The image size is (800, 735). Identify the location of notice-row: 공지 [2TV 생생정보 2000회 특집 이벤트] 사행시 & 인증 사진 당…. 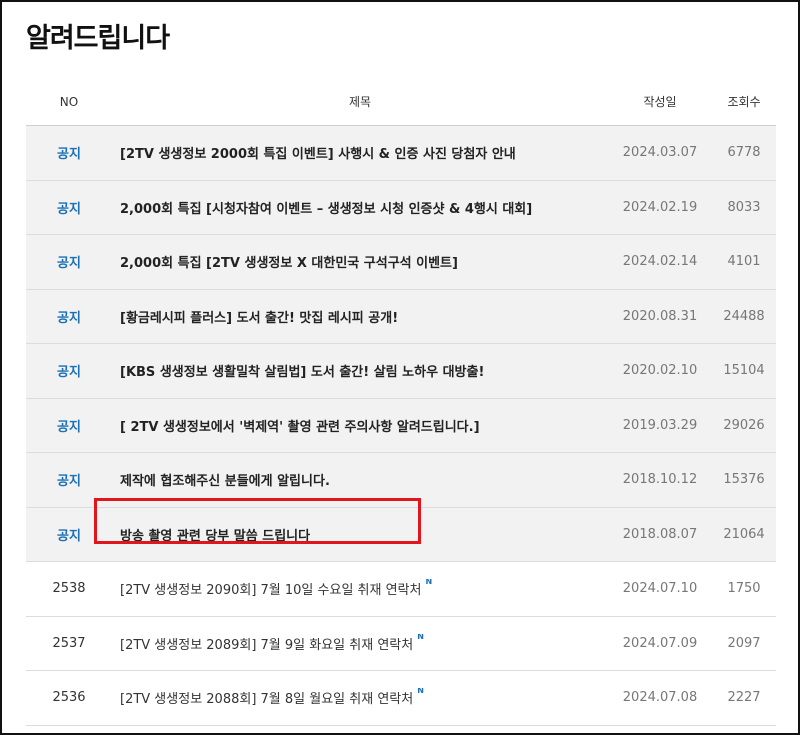
(401, 153).